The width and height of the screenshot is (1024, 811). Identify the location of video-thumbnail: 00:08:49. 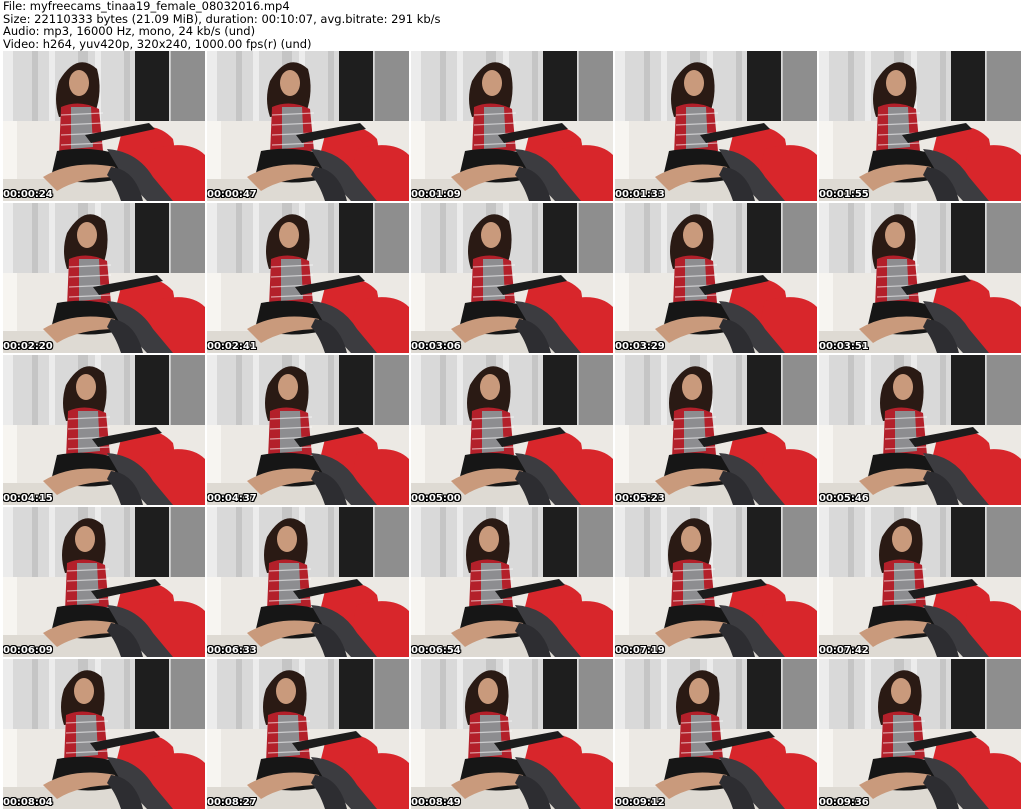
(512, 734).